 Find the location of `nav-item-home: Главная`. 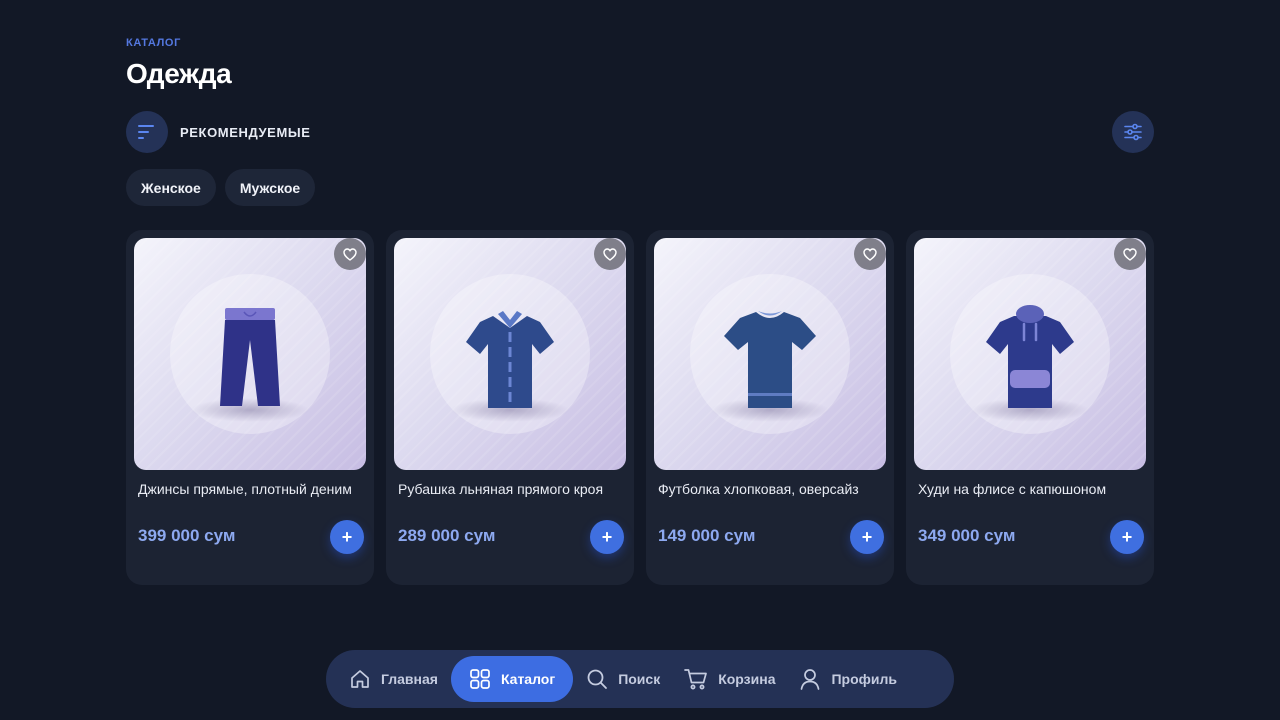

nav-item-home: Главная is located at coordinates (393, 679).